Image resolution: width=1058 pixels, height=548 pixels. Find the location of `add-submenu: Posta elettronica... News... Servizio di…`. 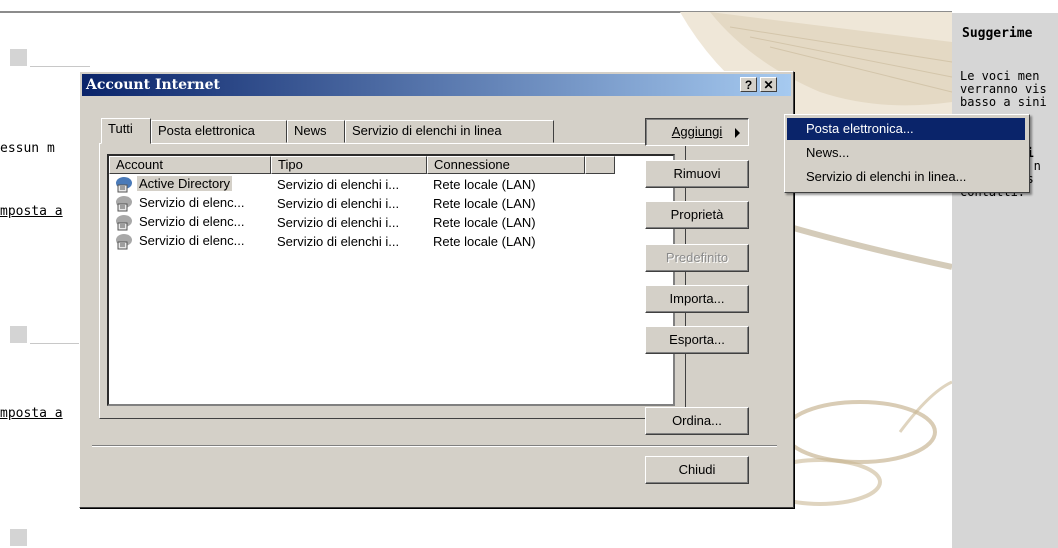

add-submenu: Posta elettronica... News... Servizio di… is located at coordinates (907, 153).